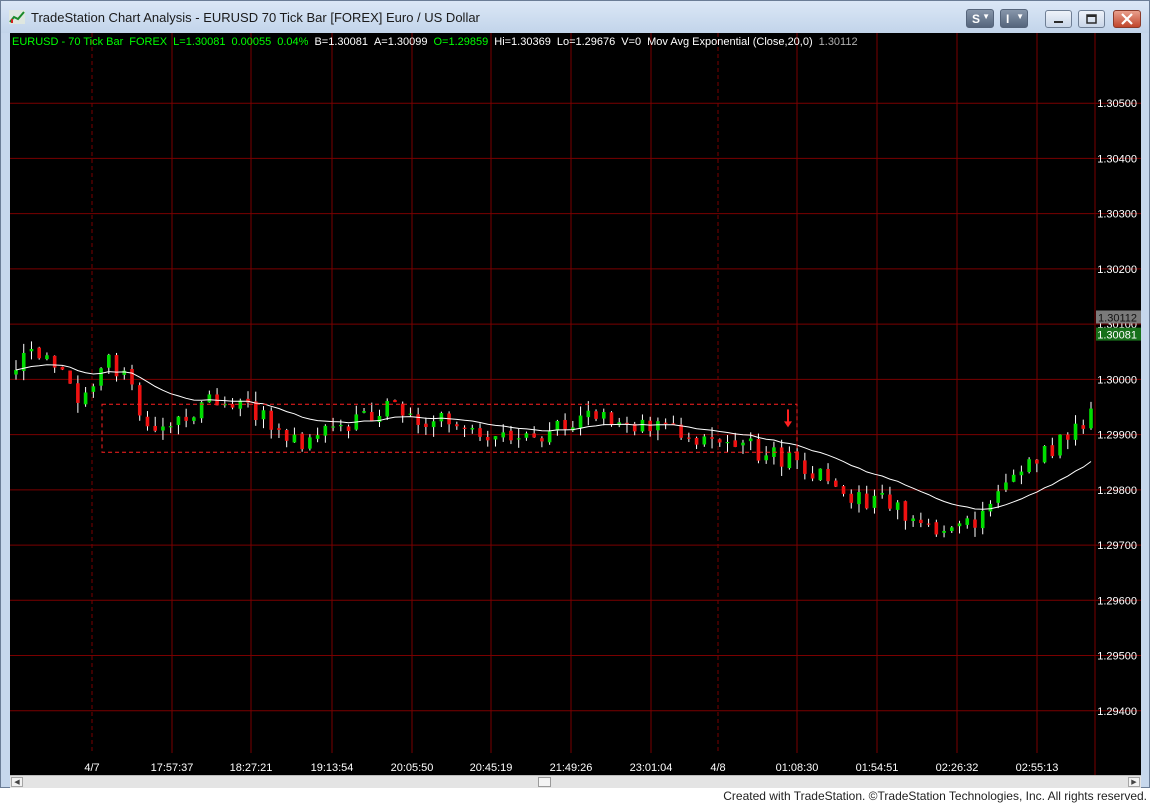 The height and width of the screenshot is (803, 1150). What do you see at coordinates (651, 768) in the screenshot?
I see `time-axis-label: 23:01:04` at bounding box center [651, 768].